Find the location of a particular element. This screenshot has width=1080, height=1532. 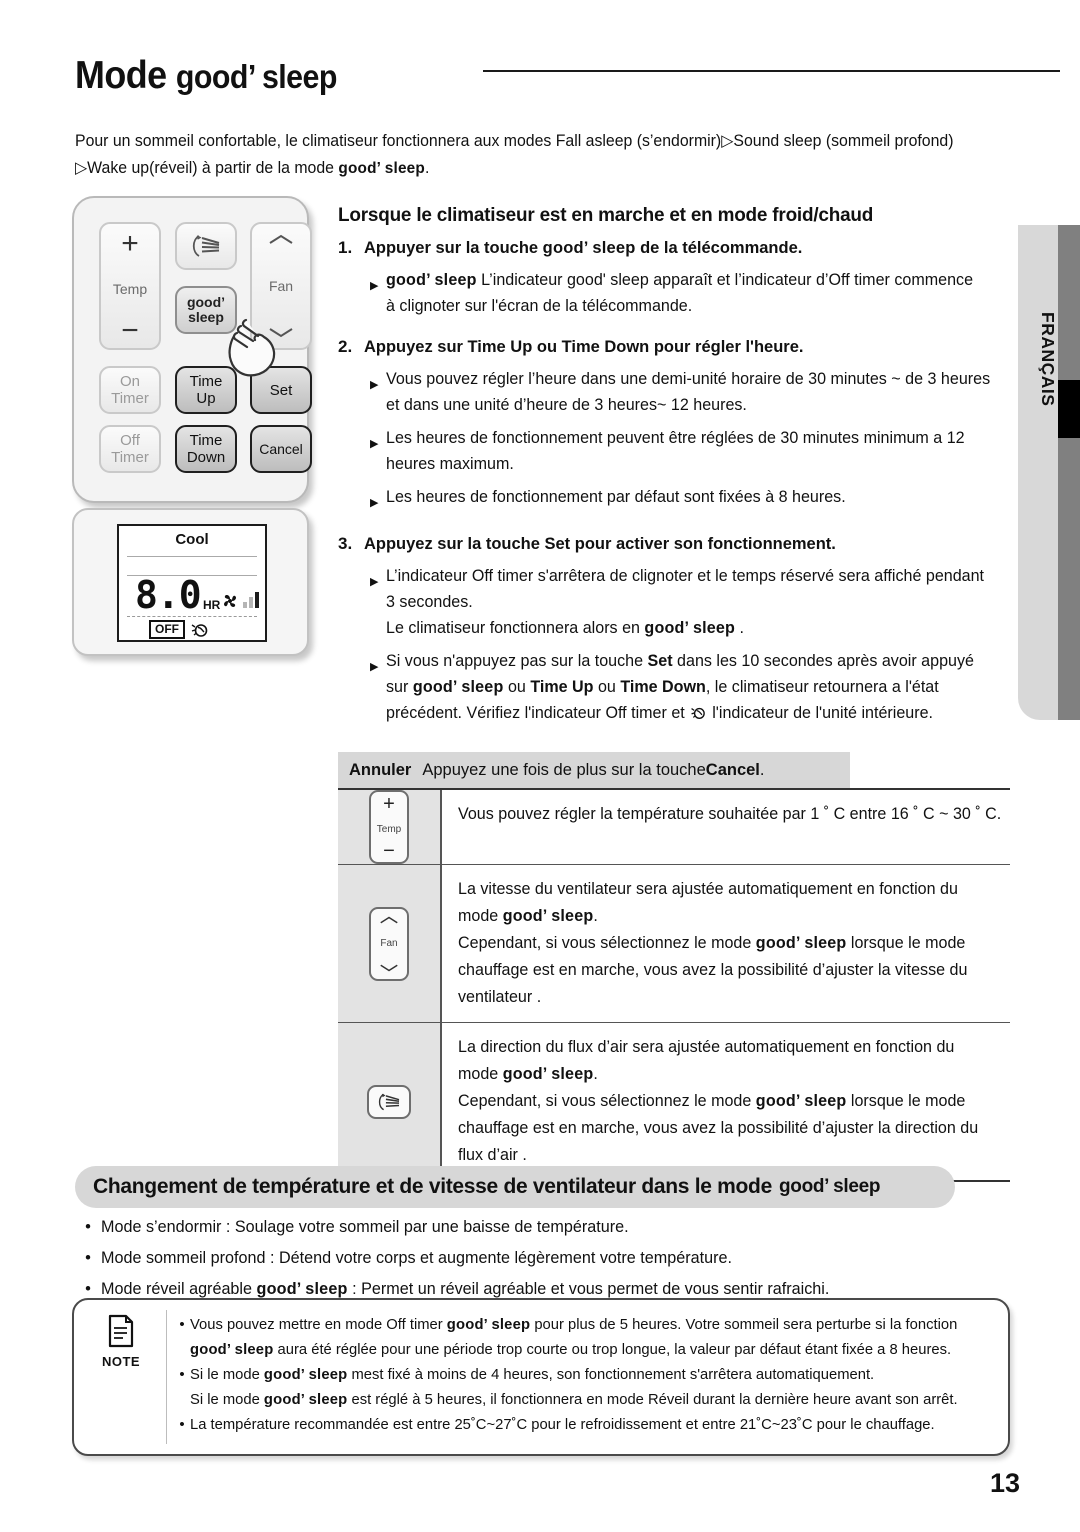

page-title-prefix: Mode is located at coordinates (125, 75).